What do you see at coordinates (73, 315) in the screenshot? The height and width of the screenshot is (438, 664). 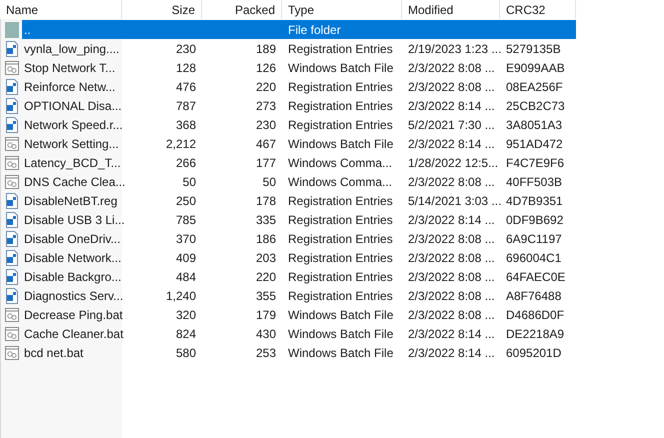 I see `file-name: Decrease Ping.bat` at bounding box center [73, 315].